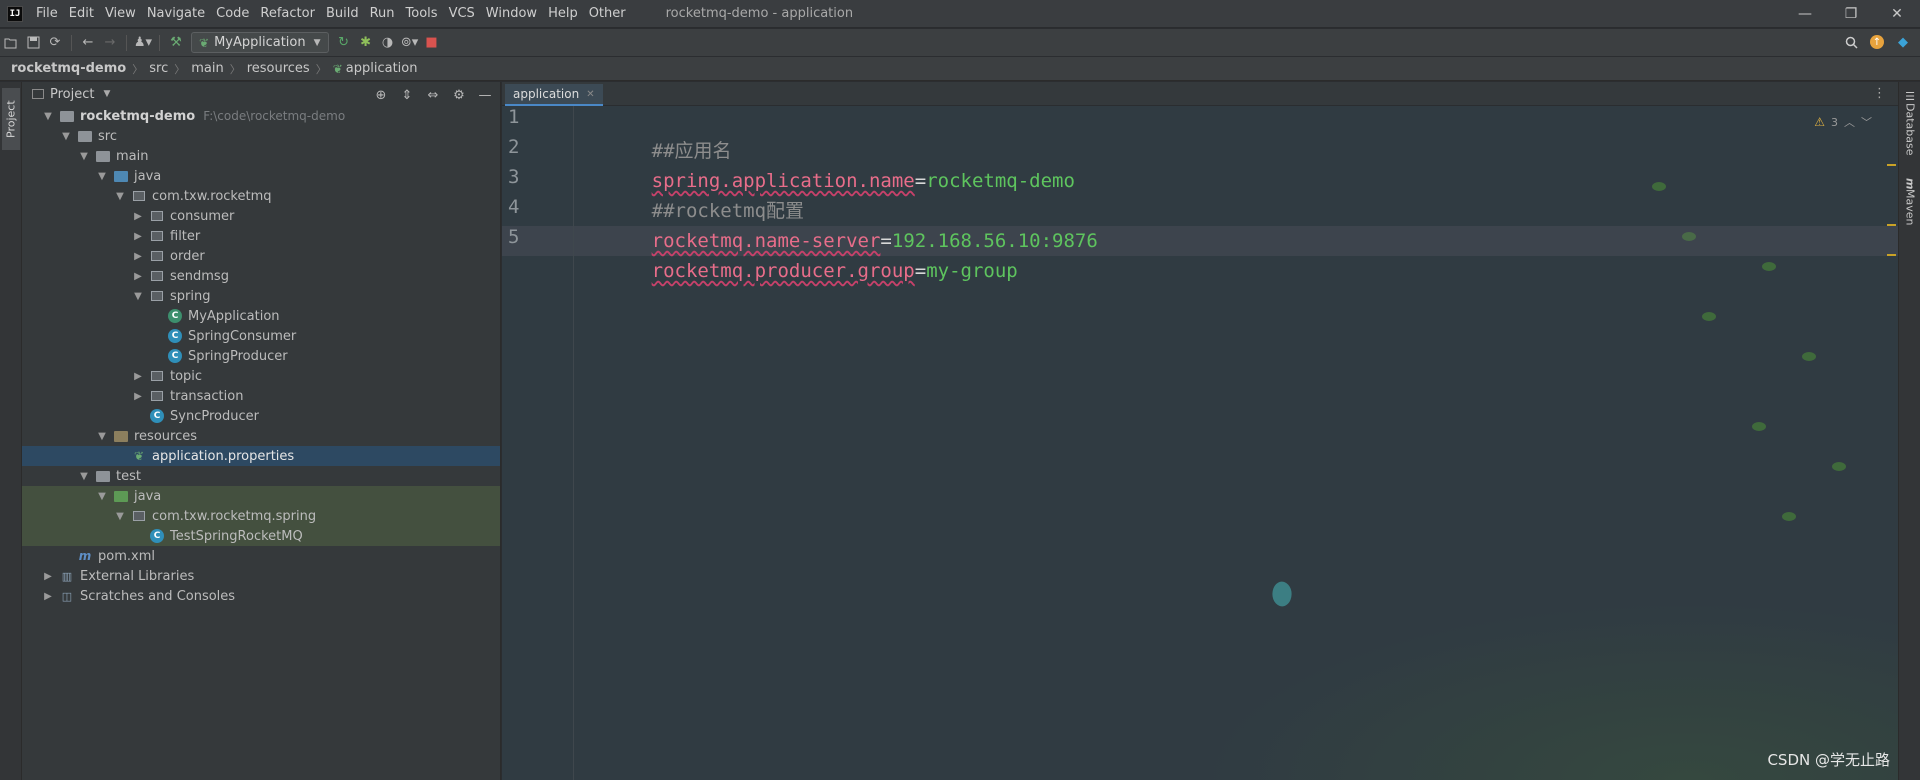 The height and width of the screenshot is (780, 1920). Describe the element at coordinates (344, 43) in the screenshot. I see `rerun-icon: ↻` at that location.